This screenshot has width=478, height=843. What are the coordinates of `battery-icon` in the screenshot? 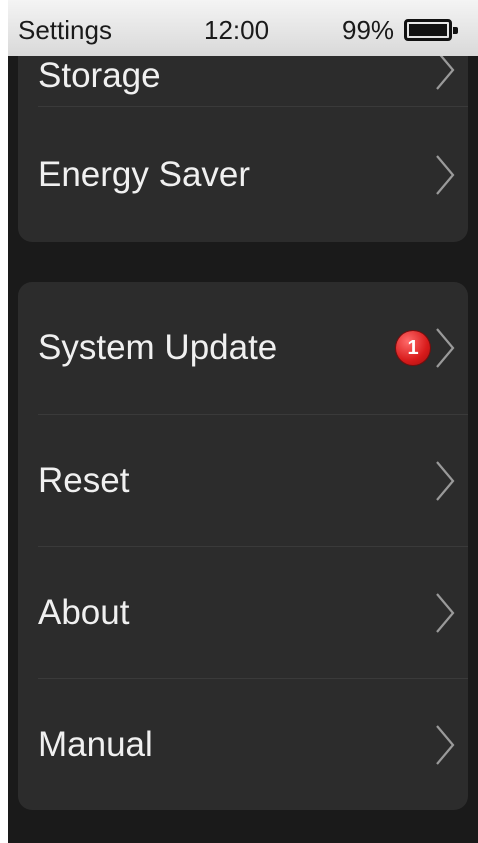 It's located at (431, 30).